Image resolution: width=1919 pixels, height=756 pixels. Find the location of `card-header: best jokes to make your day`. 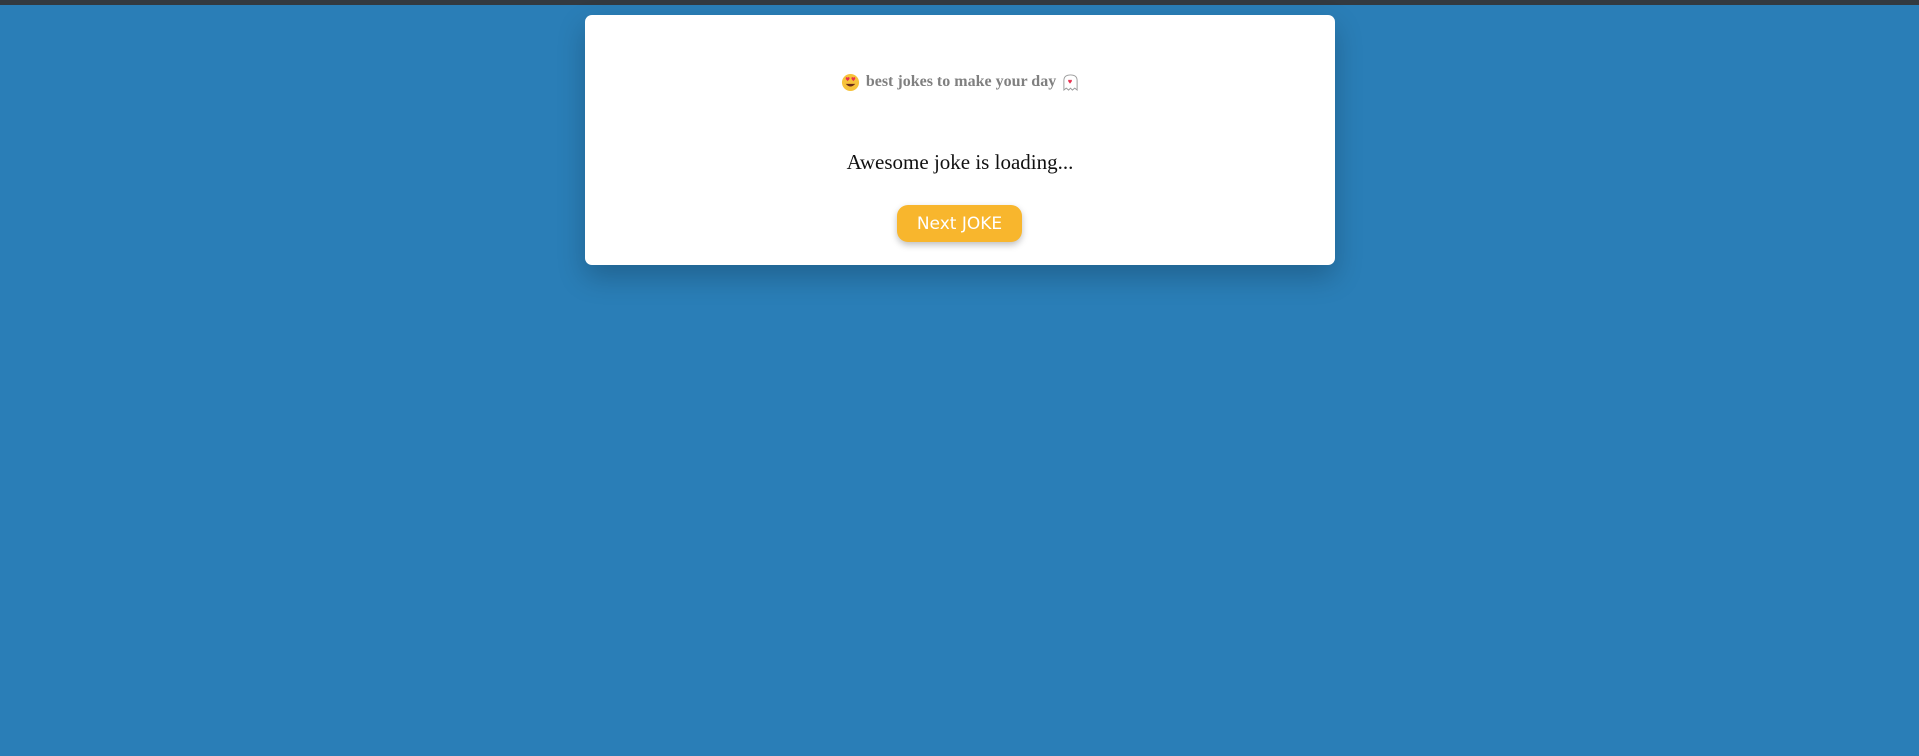

card-header: best jokes to make your day is located at coordinates (960, 82).